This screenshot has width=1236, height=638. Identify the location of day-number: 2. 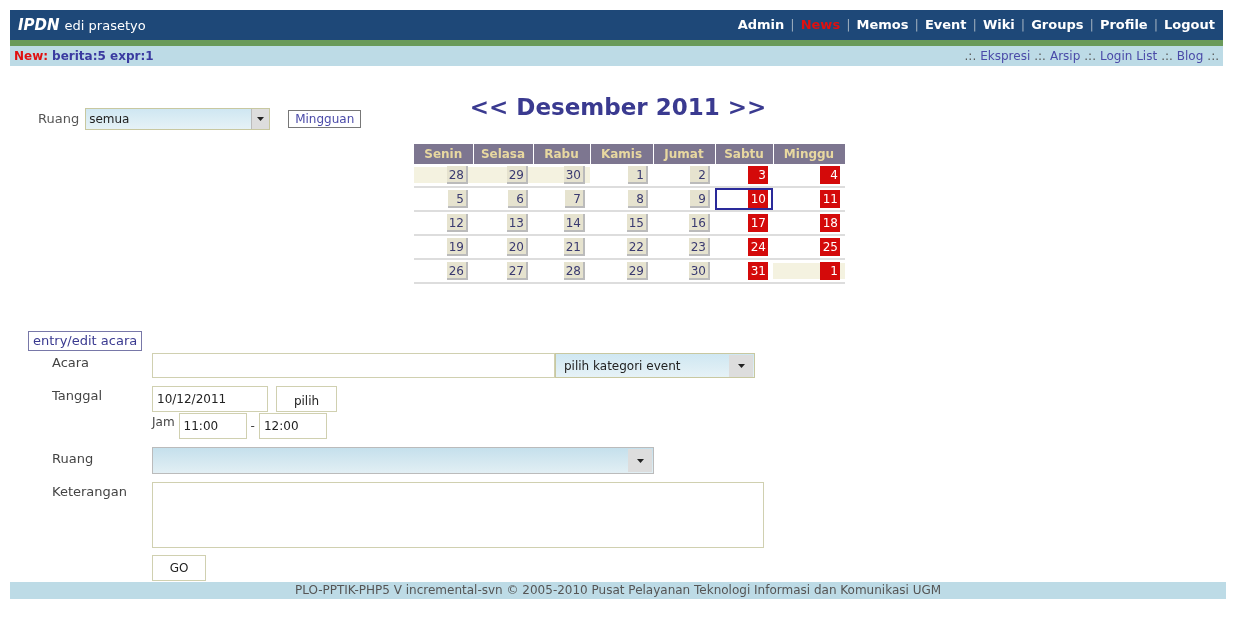
(700, 175).